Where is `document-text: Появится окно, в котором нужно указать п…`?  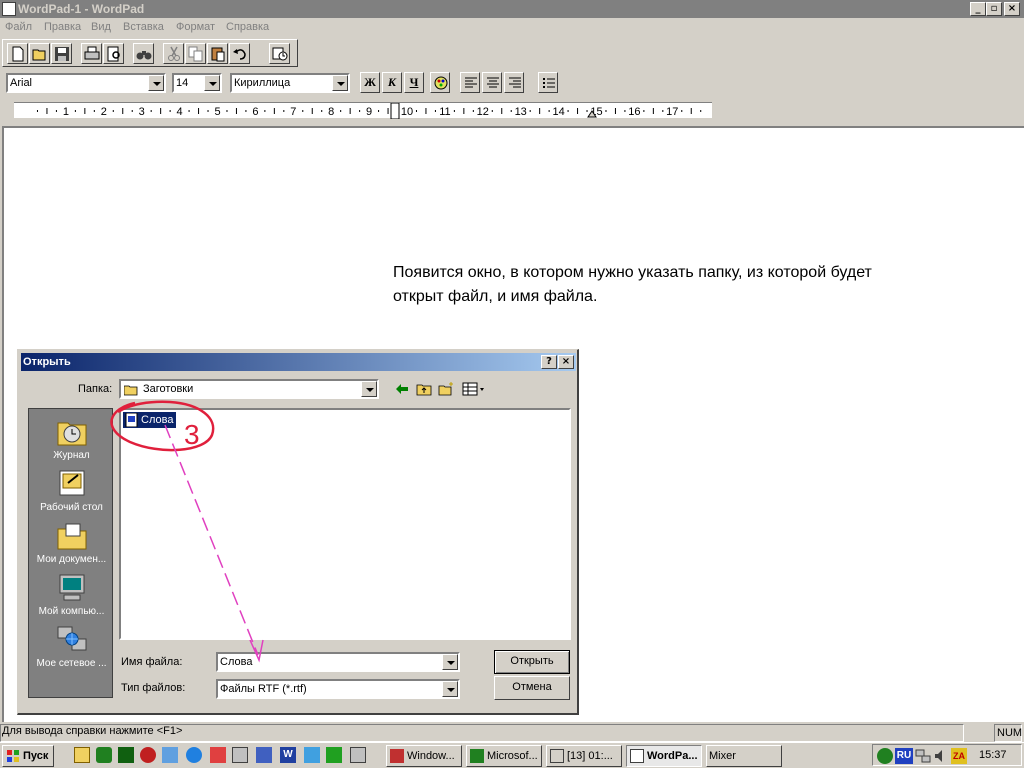 document-text: Появится окно, в котором нужно указать п… is located at coordinates (693, 285).